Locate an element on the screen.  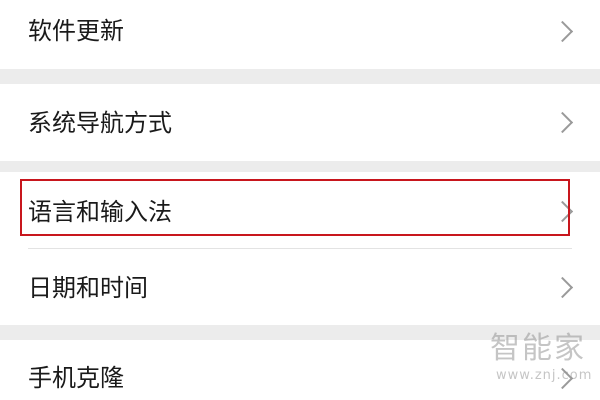
settings-item-label: 软件更新 is located at coordinates (76, 31).